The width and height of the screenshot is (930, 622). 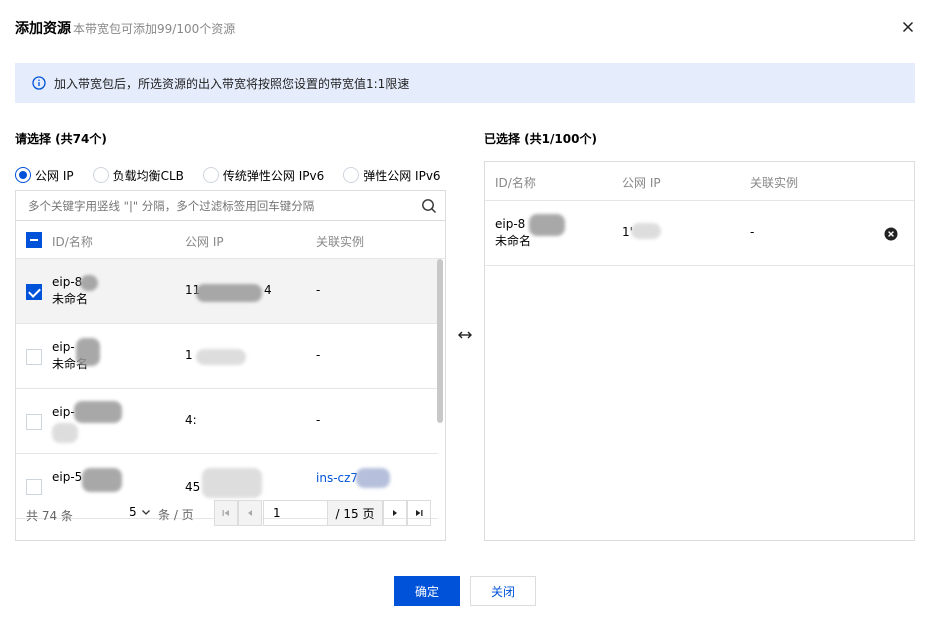 I want to click on row-id: eip-, so click(x=63, y=412).